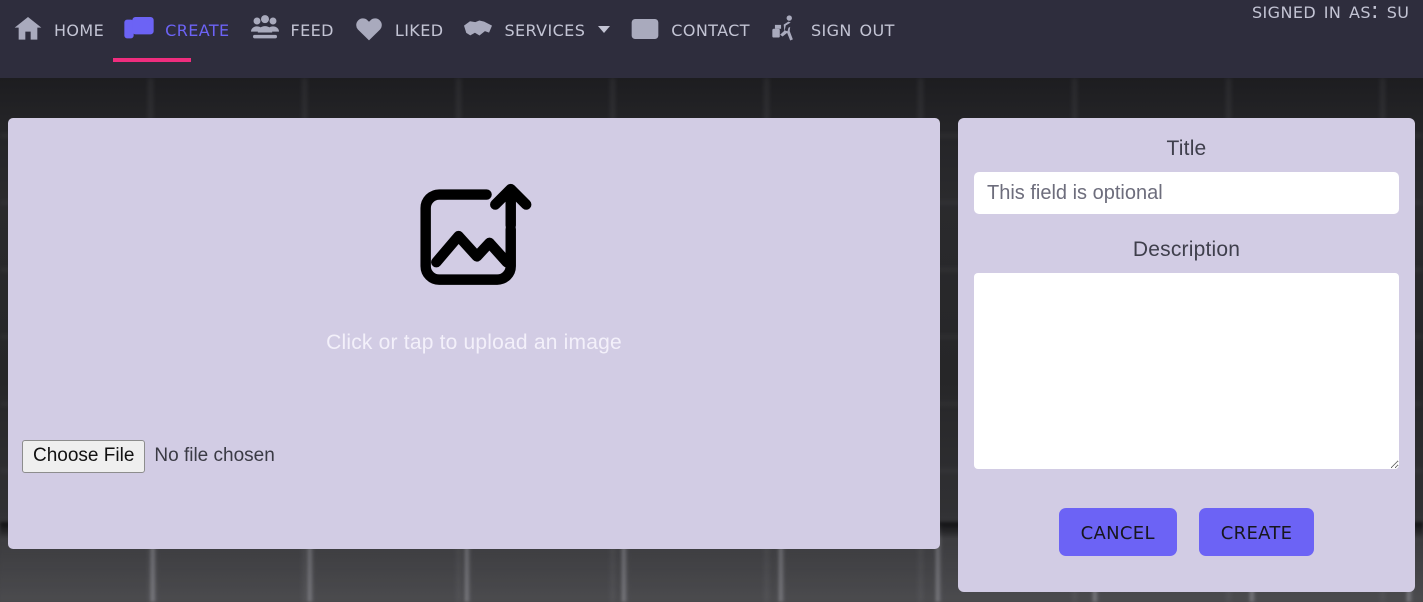 This screenshot has height=602, width=1423. Describe the element at coordinates (1186, 250) in the screenshot. I see `description-field-label: Description` at that location.